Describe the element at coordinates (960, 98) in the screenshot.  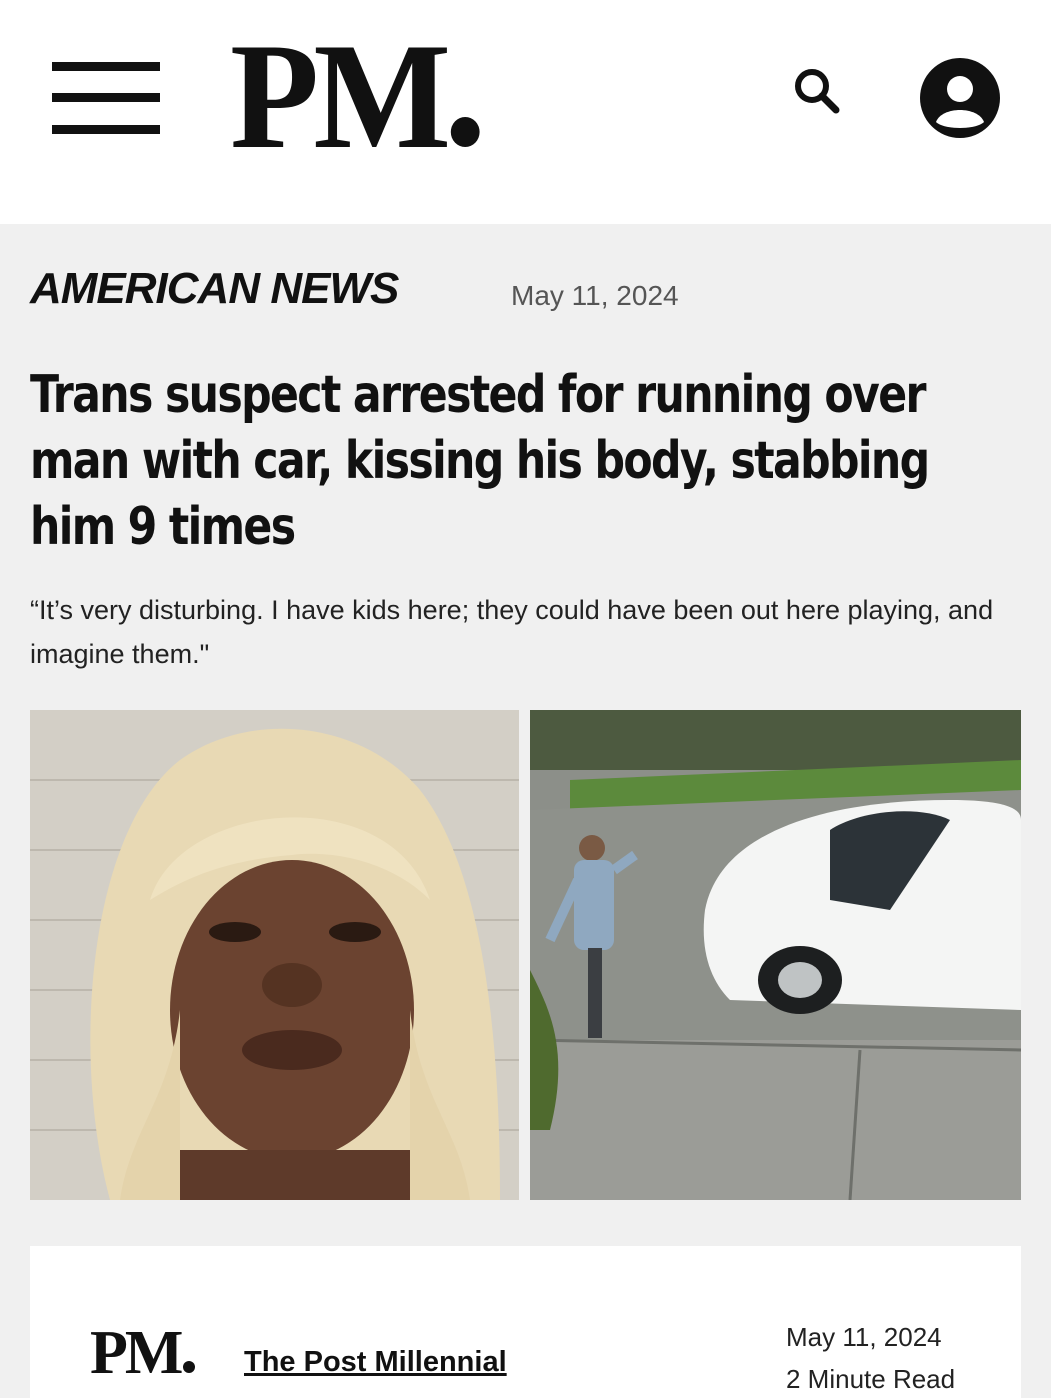
I see `account-icon` at that location.